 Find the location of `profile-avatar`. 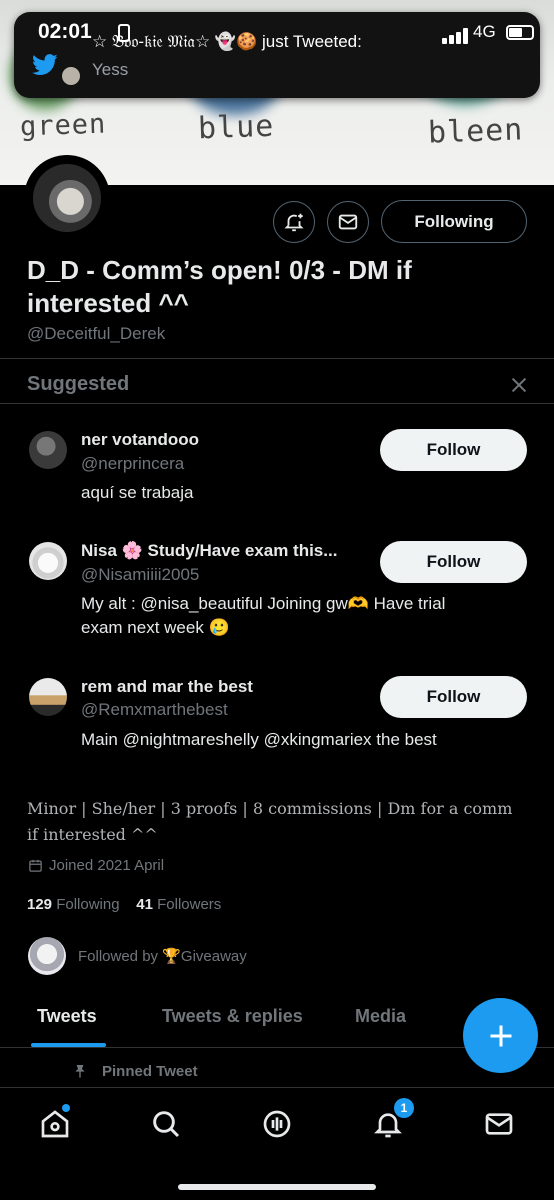

profile-avatar is located at coordinates (67, 198).